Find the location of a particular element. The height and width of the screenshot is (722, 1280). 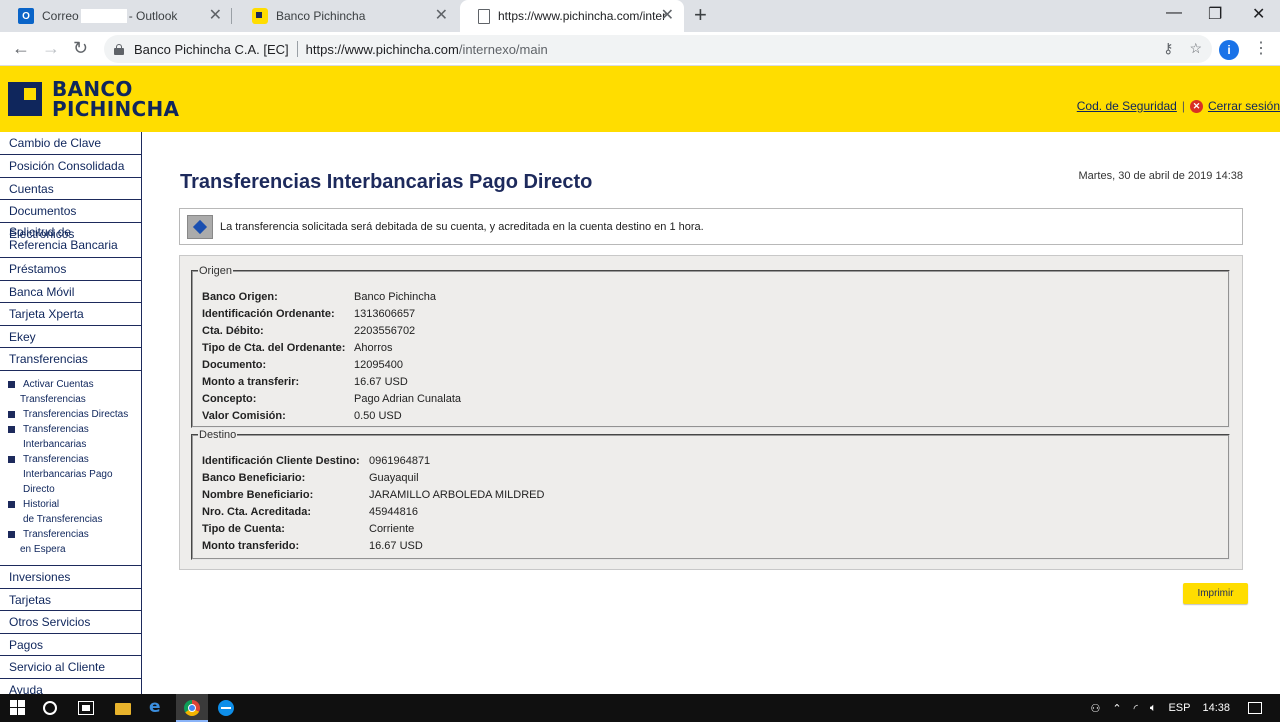

chrome-taskbar-button is located at coordinates (192, 708).